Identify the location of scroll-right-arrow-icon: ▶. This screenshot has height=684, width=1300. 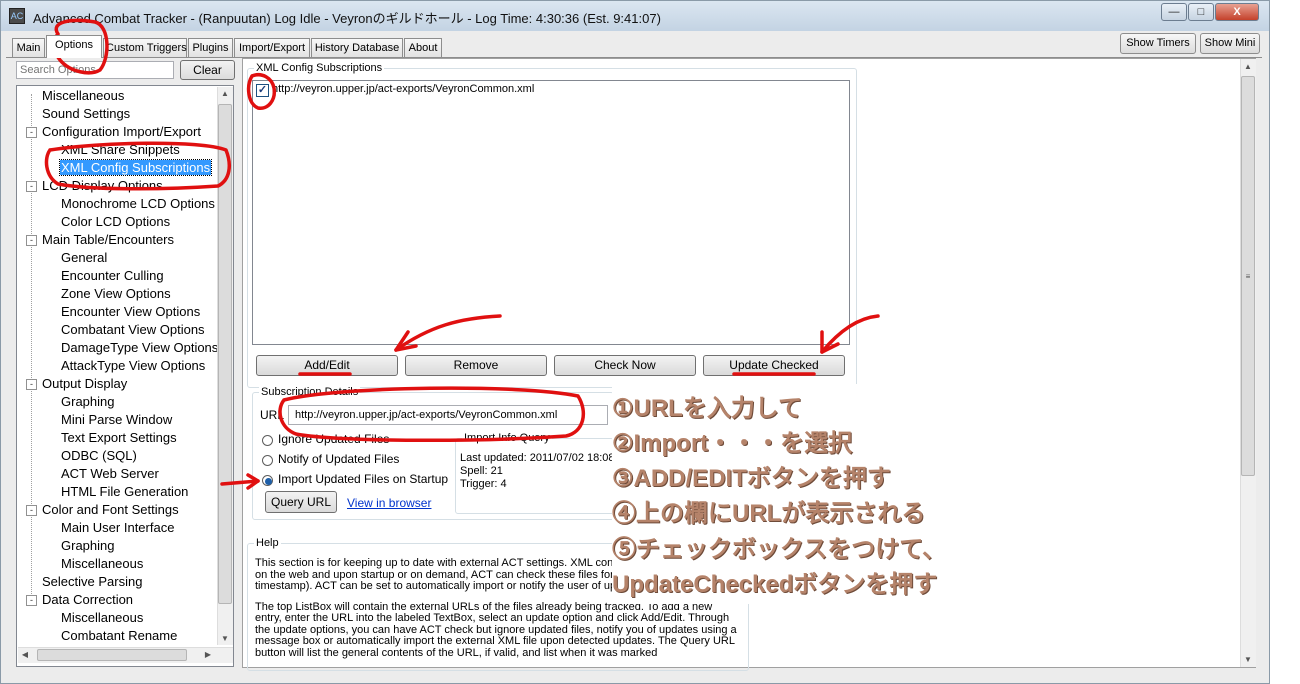
(208, 654).